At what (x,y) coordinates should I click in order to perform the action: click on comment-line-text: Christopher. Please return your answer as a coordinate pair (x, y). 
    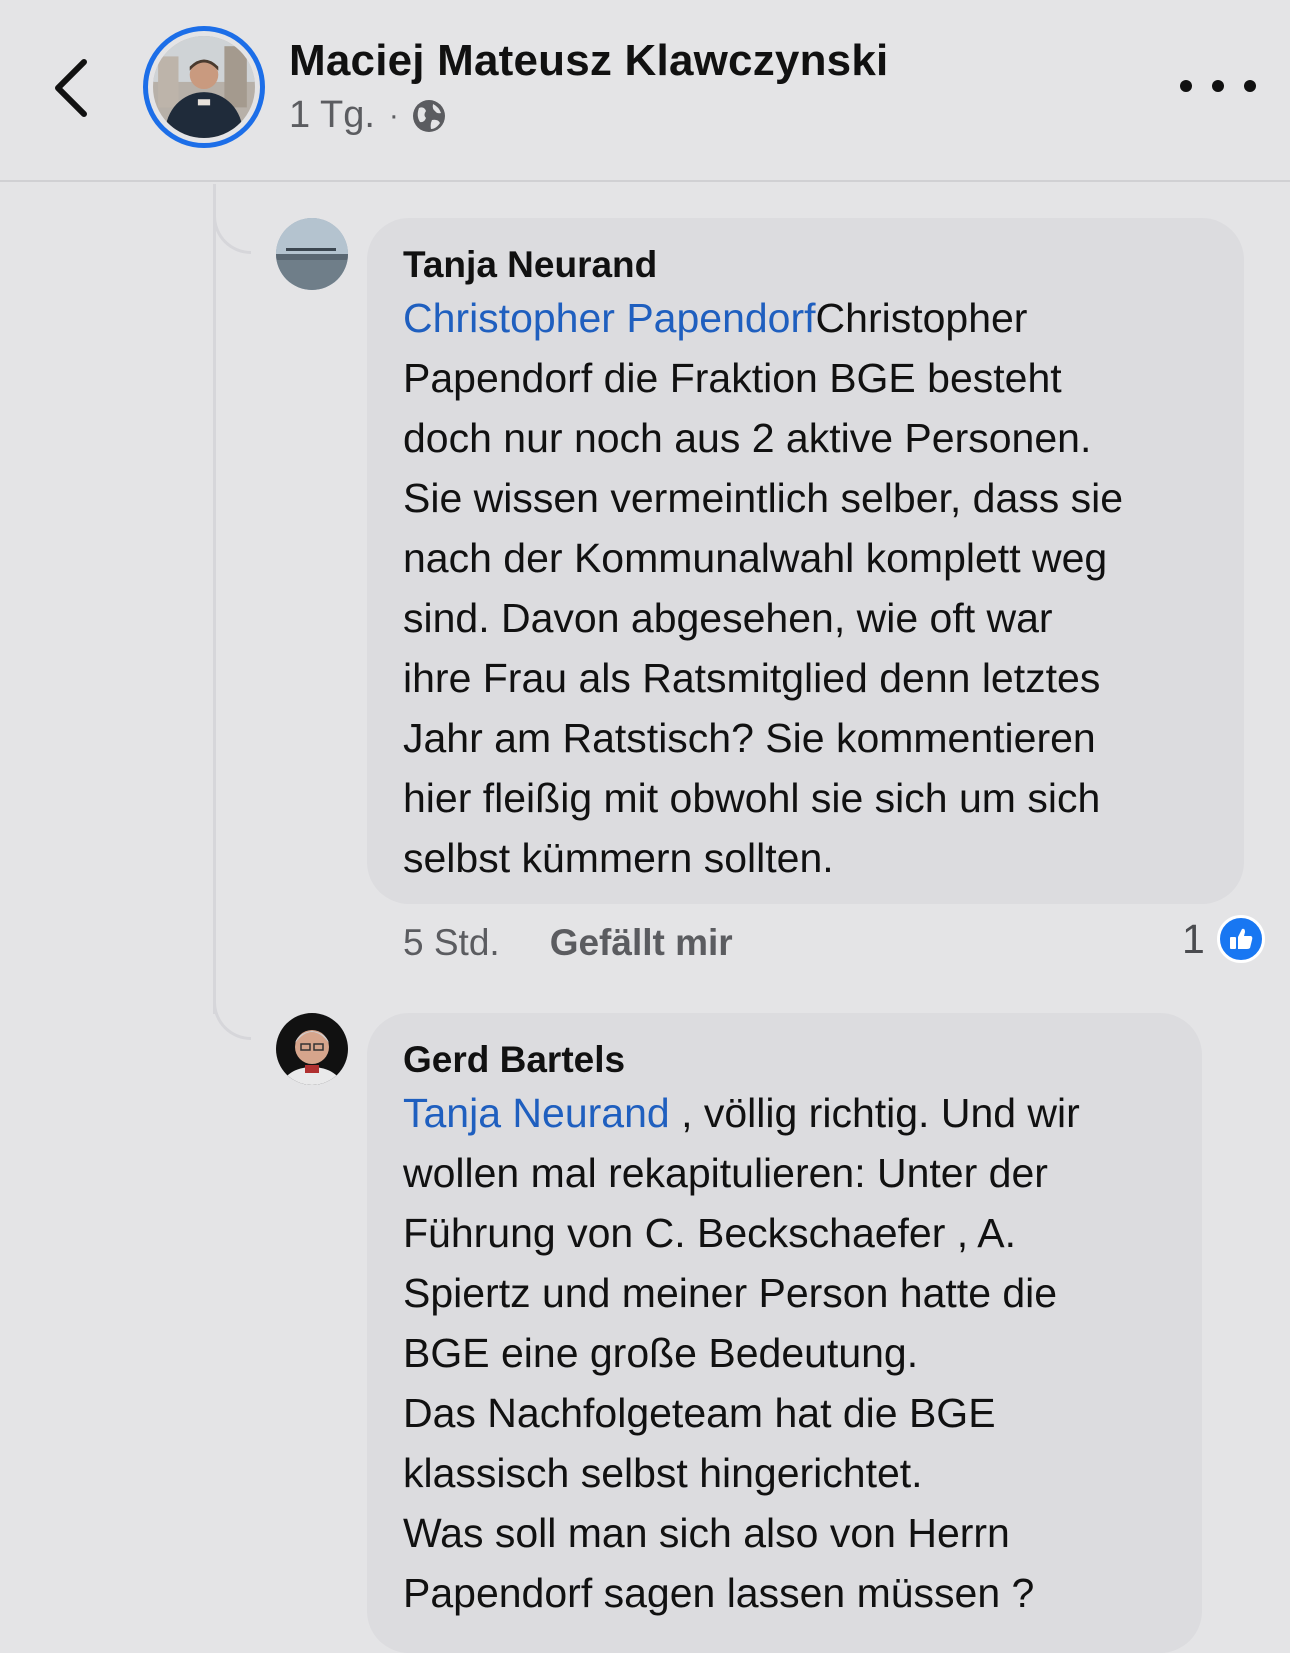
    Looking at the image, I should click on (921, 318).